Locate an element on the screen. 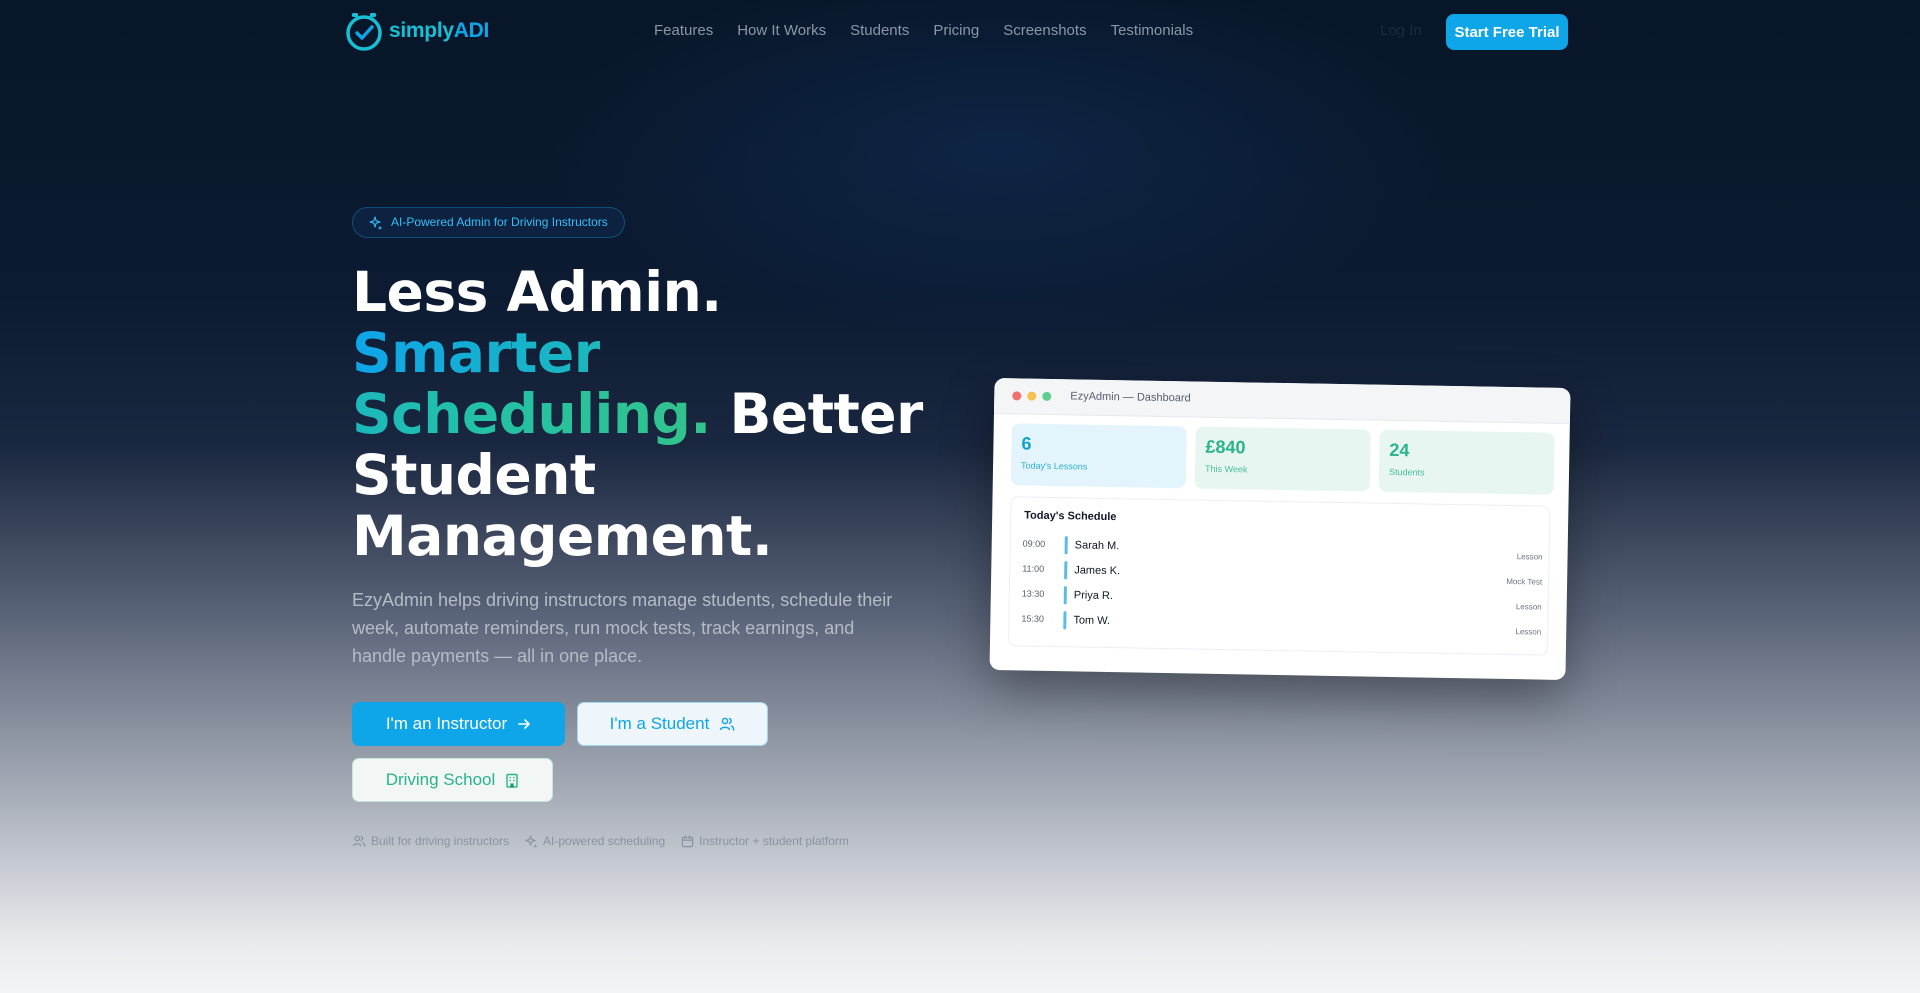  driving-school-button-label: Driving School is located at coordinates (440, 779).